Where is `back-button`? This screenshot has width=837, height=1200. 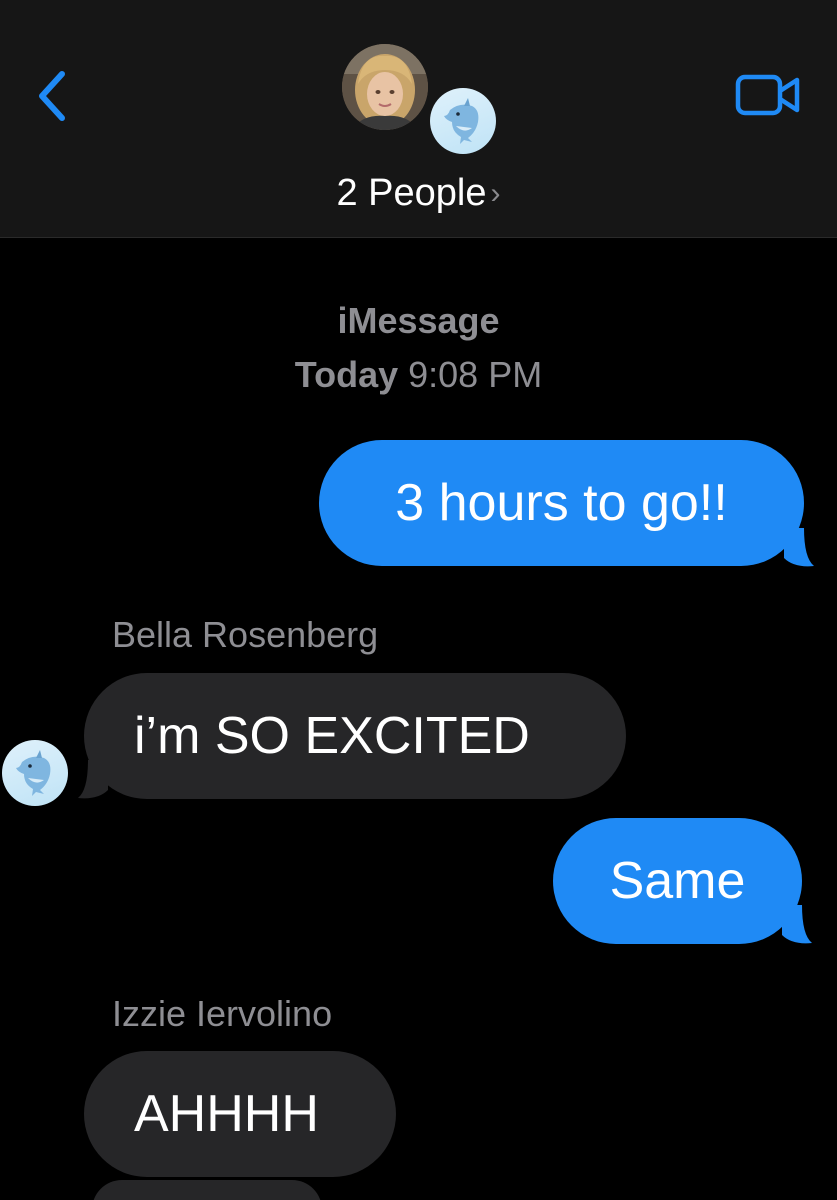
back-button is located at coordinates (52, 96).